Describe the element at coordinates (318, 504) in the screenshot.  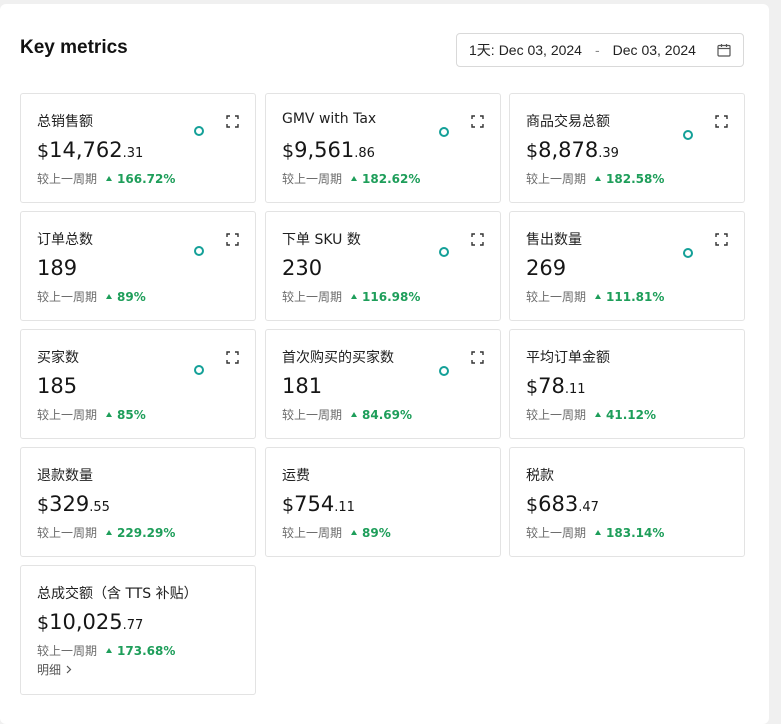
I see `metric-value: $754.11` at that location.